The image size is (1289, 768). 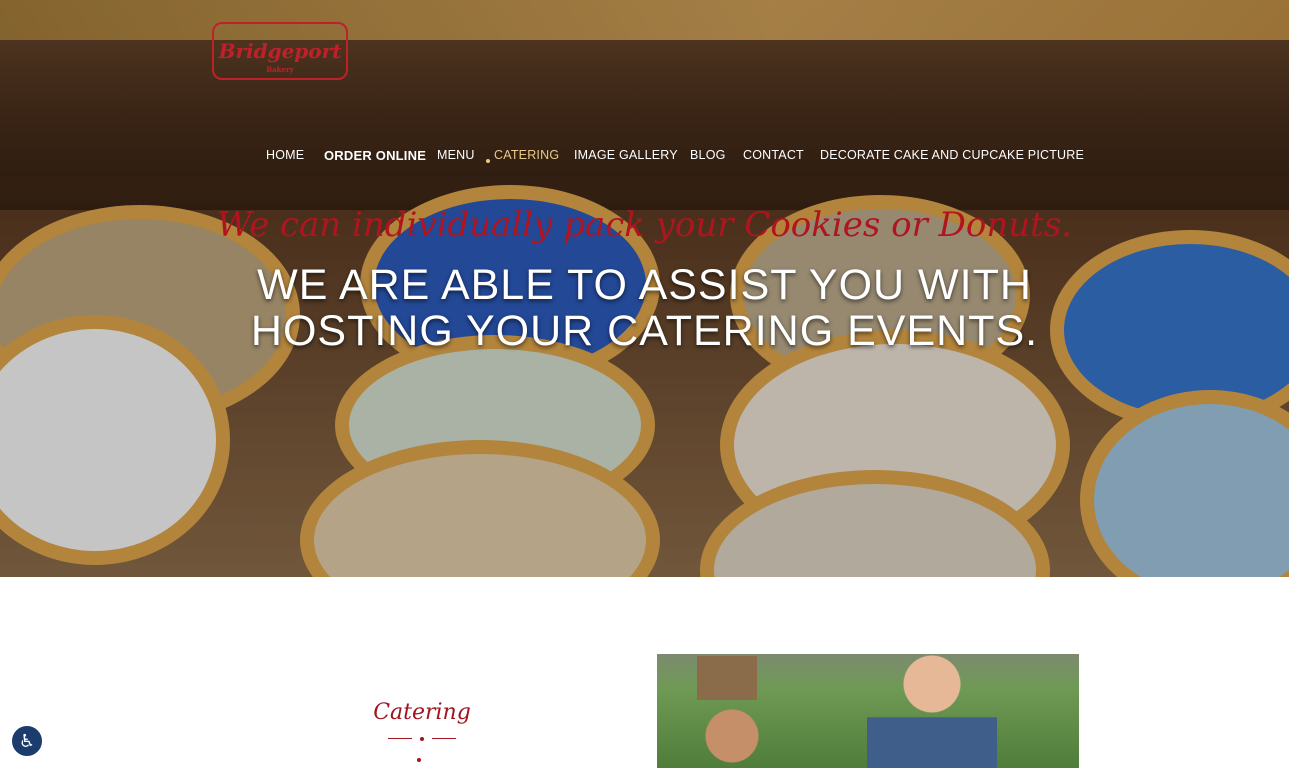 What do you see at coordinates (456, 155) in the screenshot?
I see `nav-menu: MENU` at bounding box center [456, 155].